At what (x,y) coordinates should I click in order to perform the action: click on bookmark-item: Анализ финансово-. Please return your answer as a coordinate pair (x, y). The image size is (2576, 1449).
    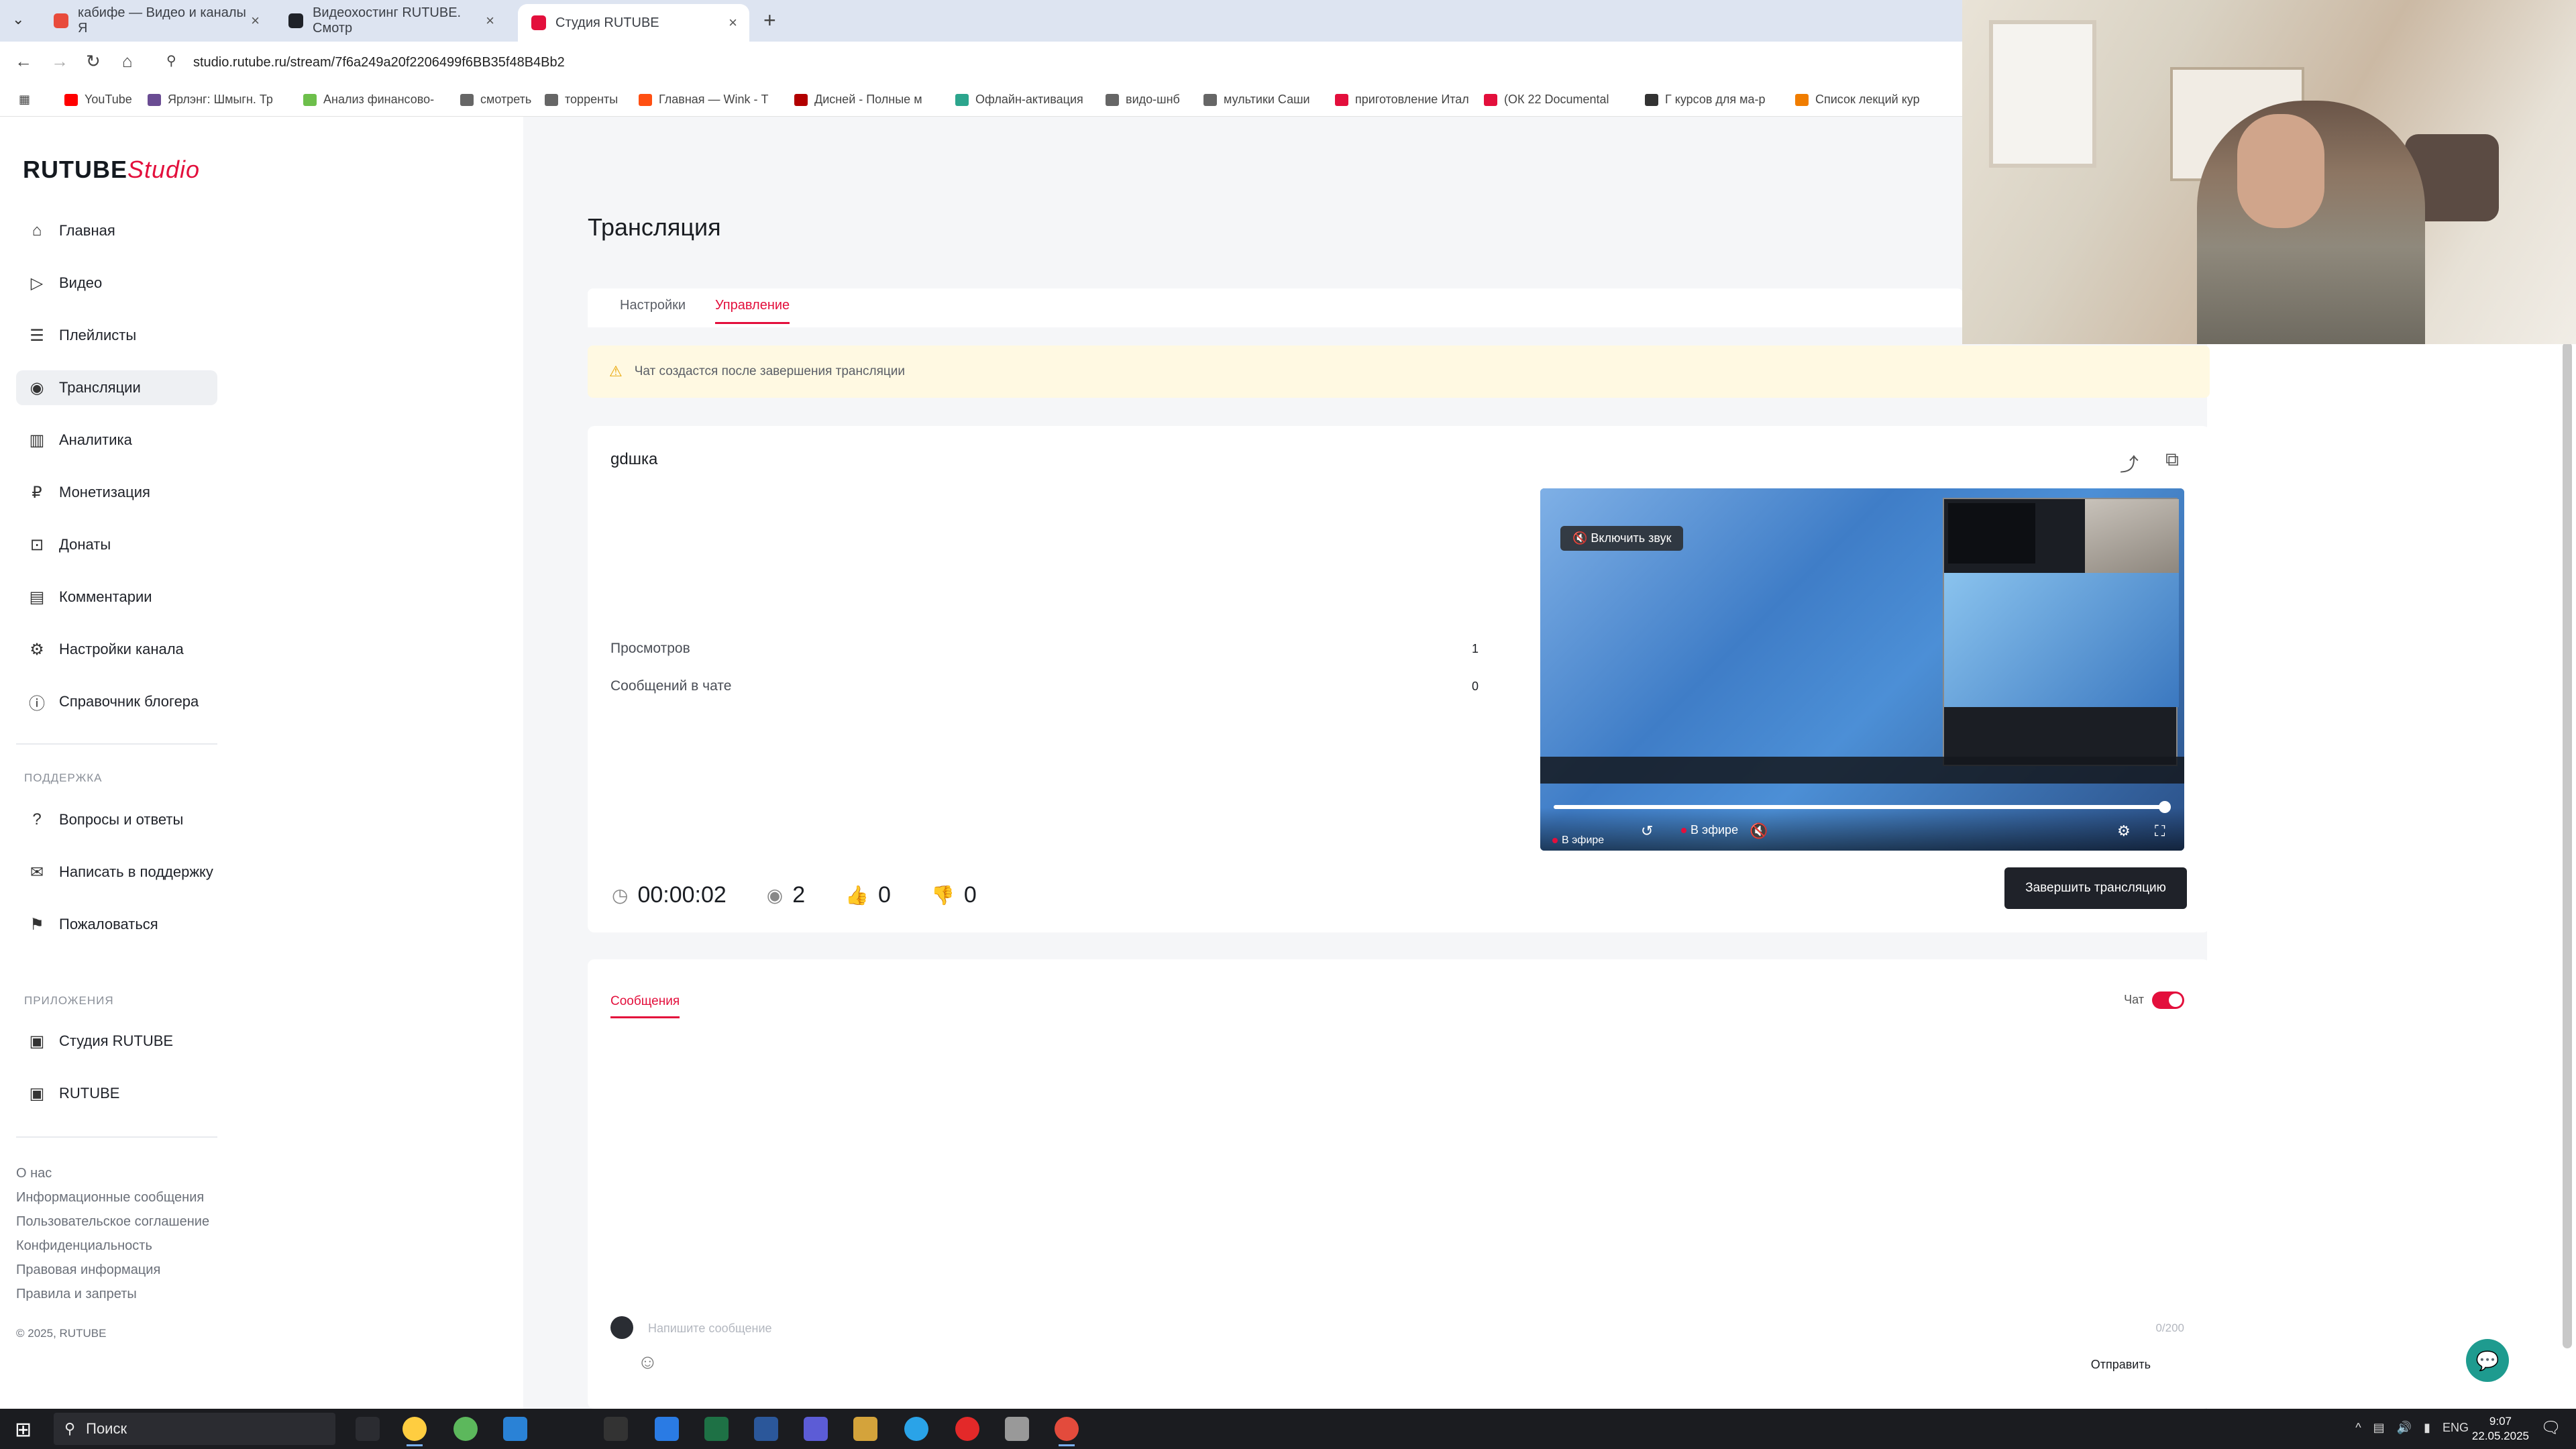
    Looking at the image, I should click on (368, 100).